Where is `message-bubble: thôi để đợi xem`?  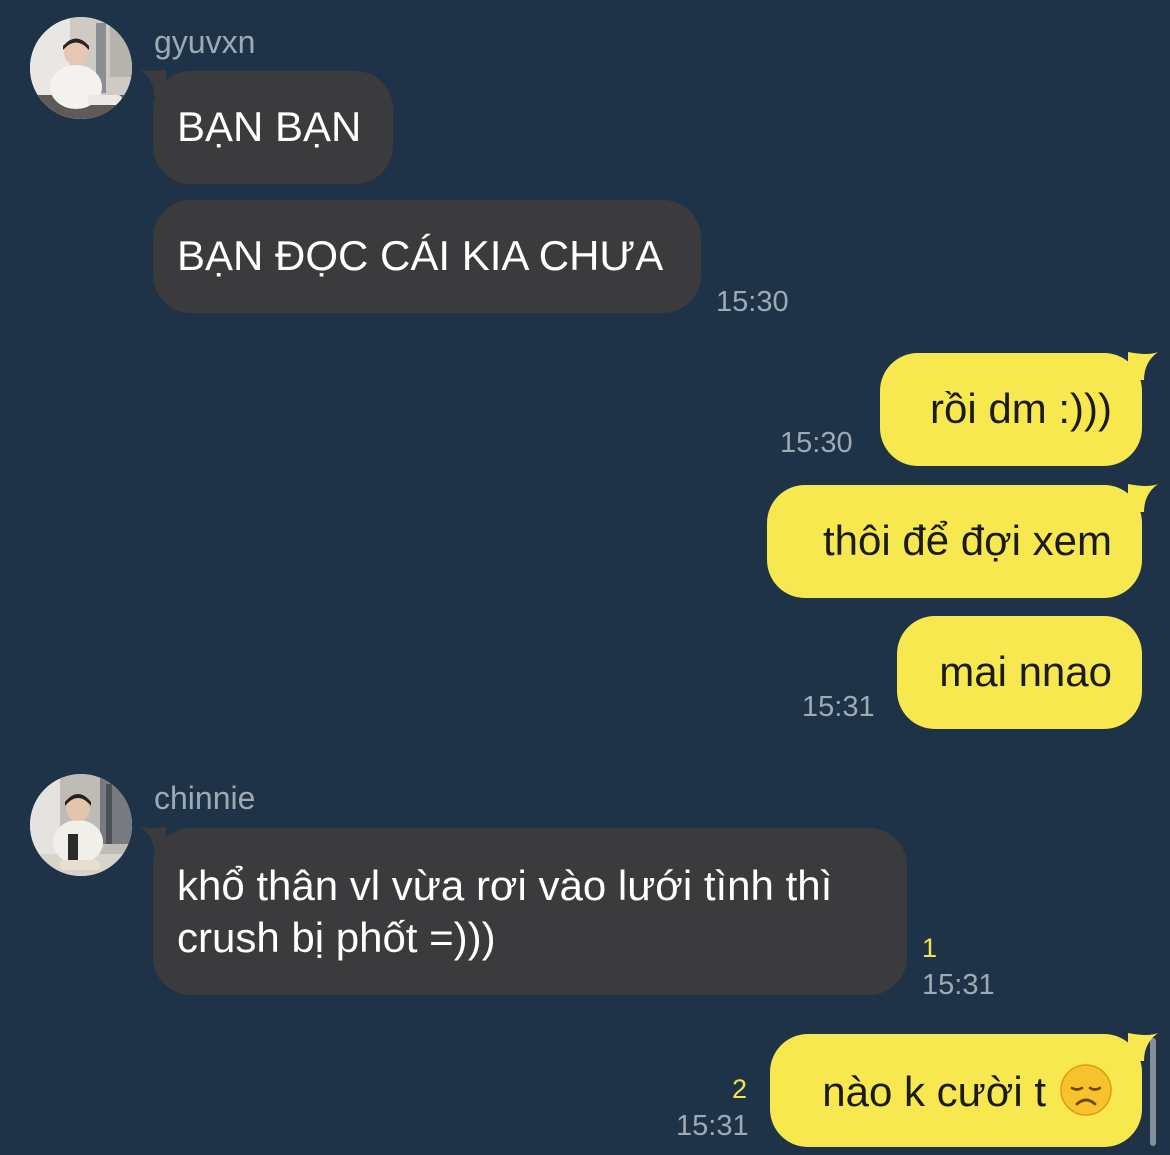
message-bubble: thôi để đợi xem is located at coordinates (954, 541).